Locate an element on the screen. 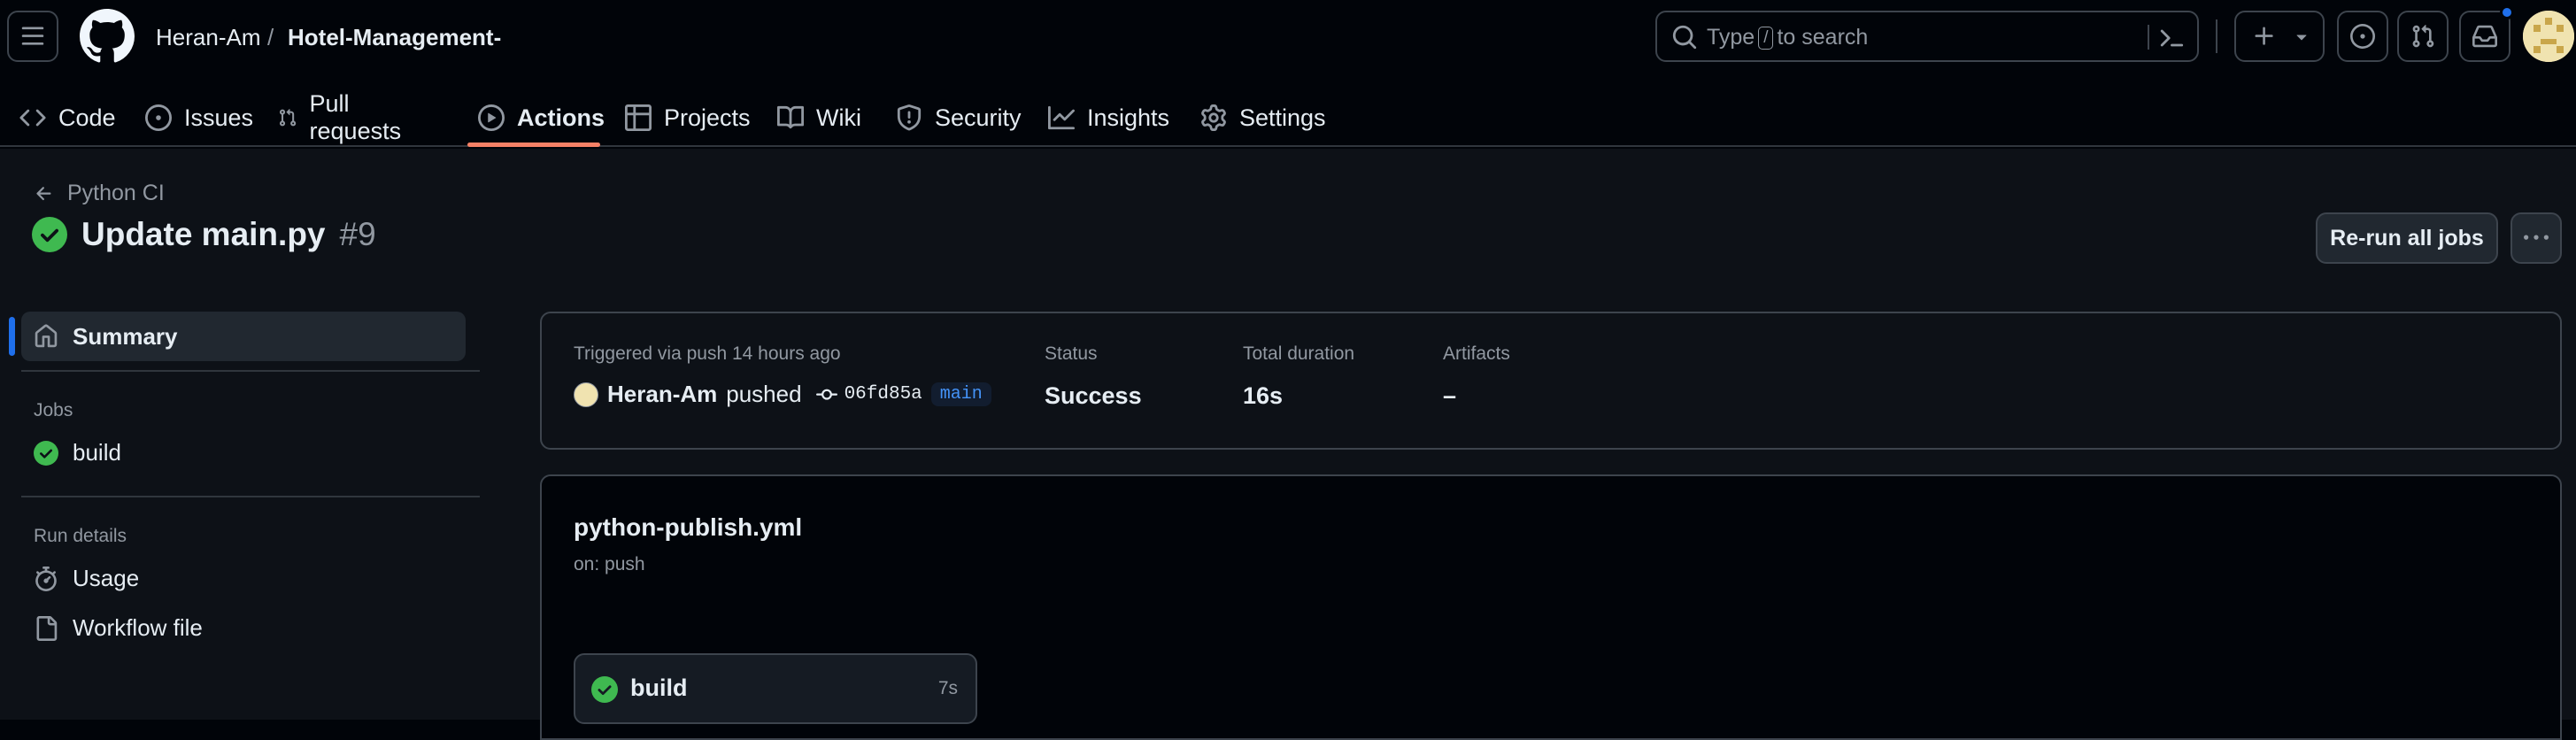 The image size is (2576, 740). tab-label: Insights is located at coordinates (1128, 117).